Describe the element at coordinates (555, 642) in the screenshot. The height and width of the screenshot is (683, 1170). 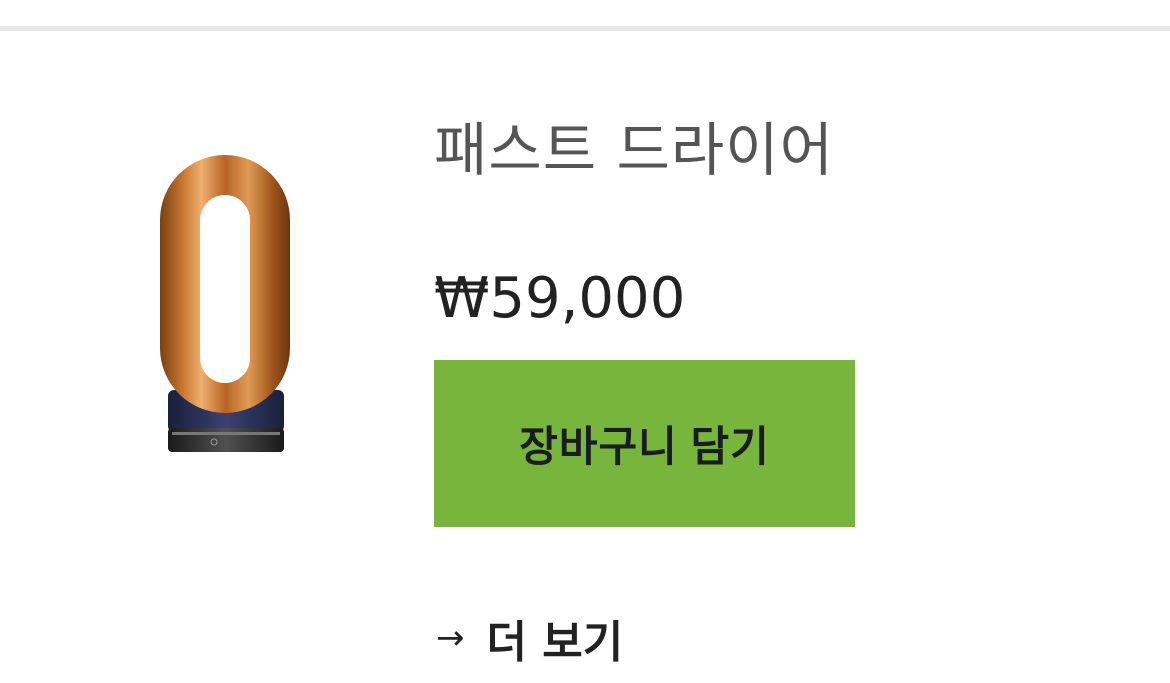
I see `more-label: 더 보기` at that location.